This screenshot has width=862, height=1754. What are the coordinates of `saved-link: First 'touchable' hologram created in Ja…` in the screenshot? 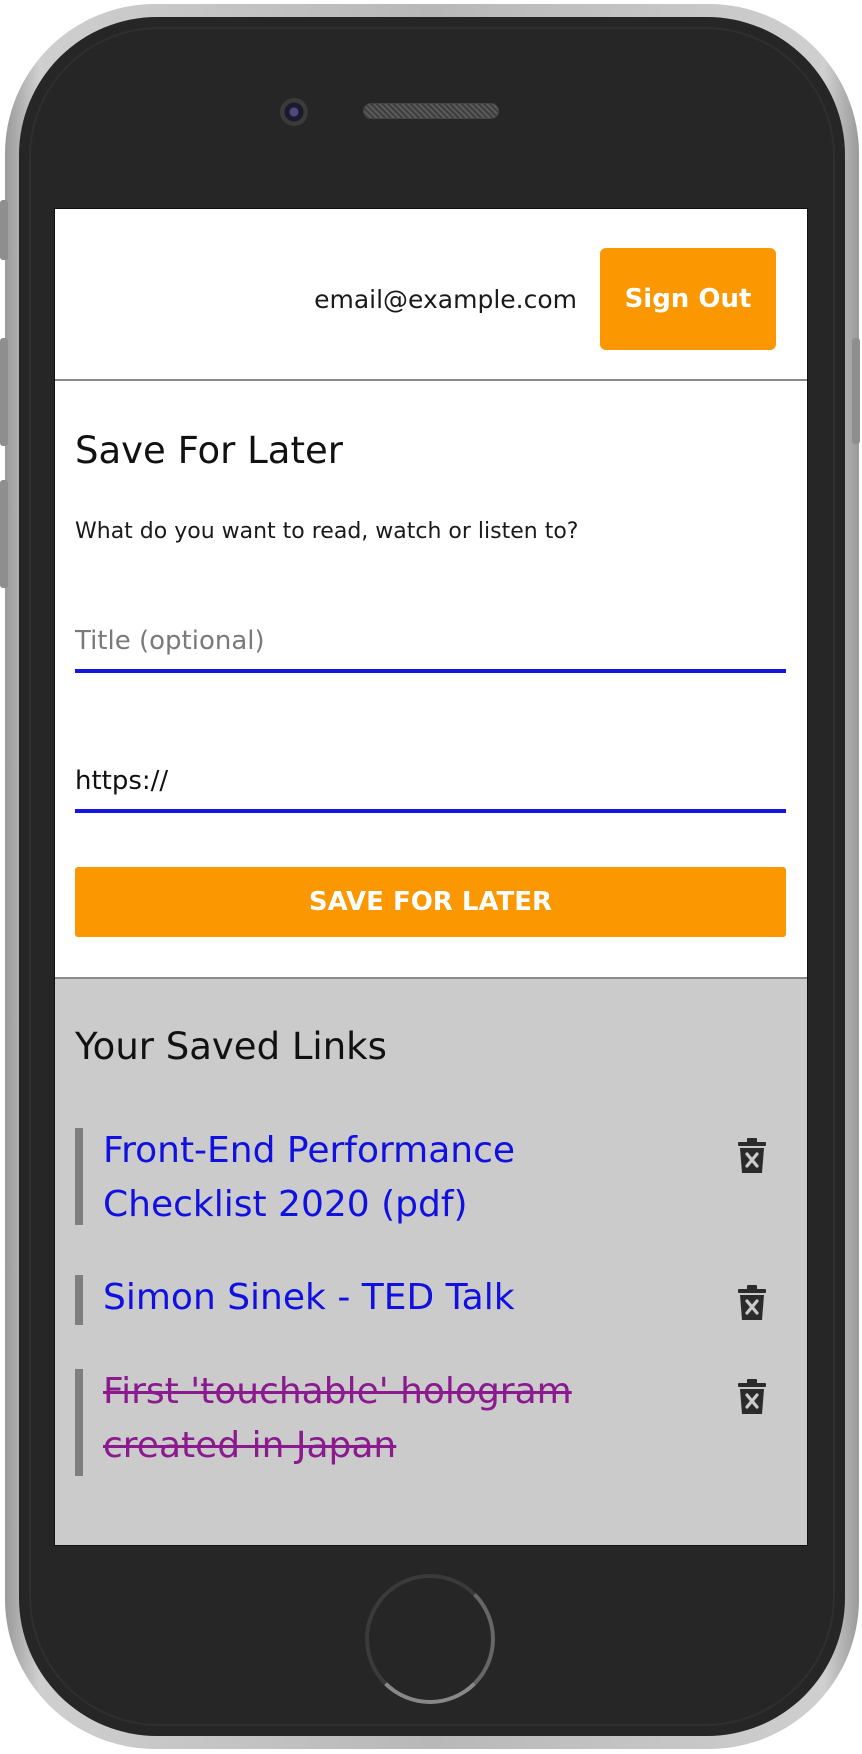 It's located at (393, 1419).